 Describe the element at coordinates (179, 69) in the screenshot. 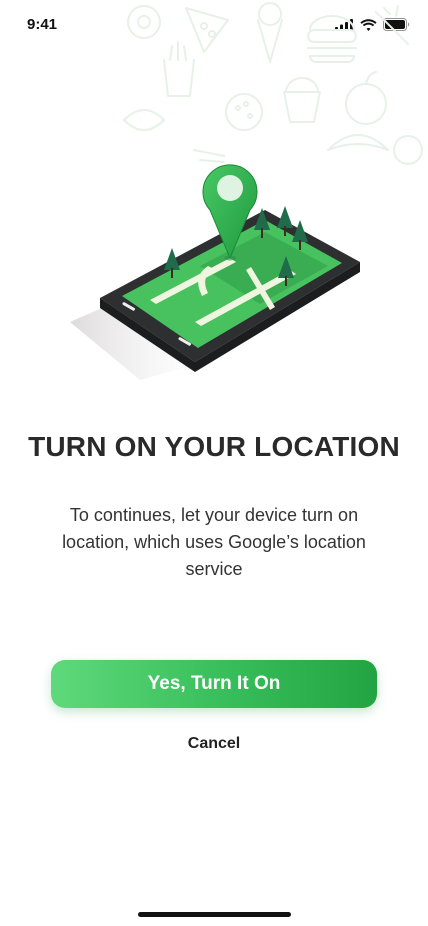

I see `fries-doodle-icon` at that location.